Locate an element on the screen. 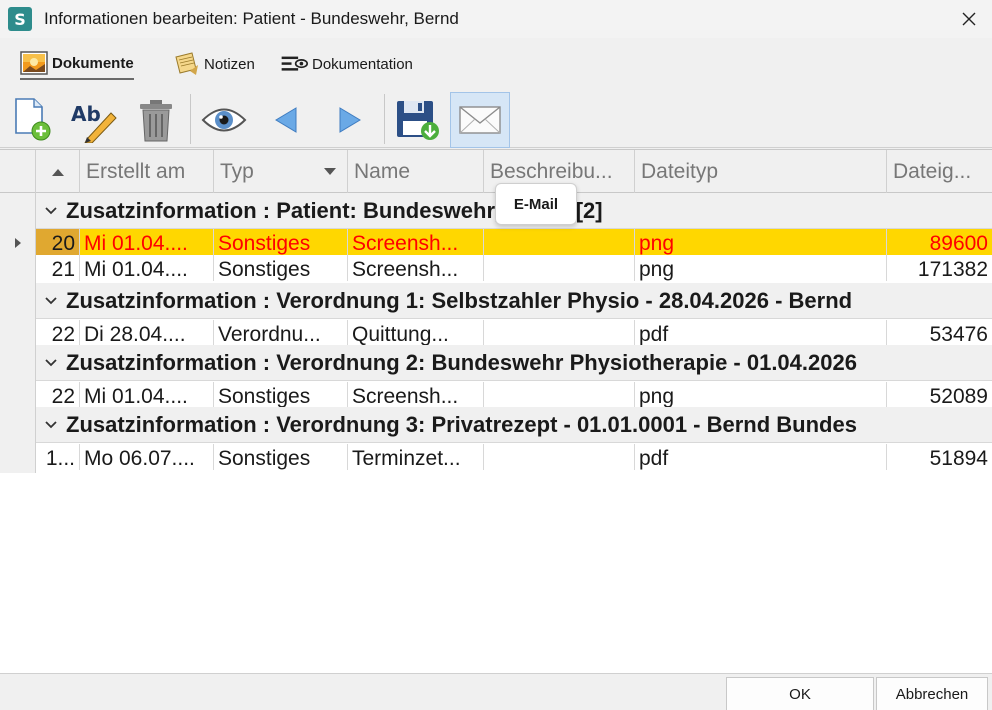 The height and width of the screenshot is (710, 992). delete-button is located at coordinates (156, 120).